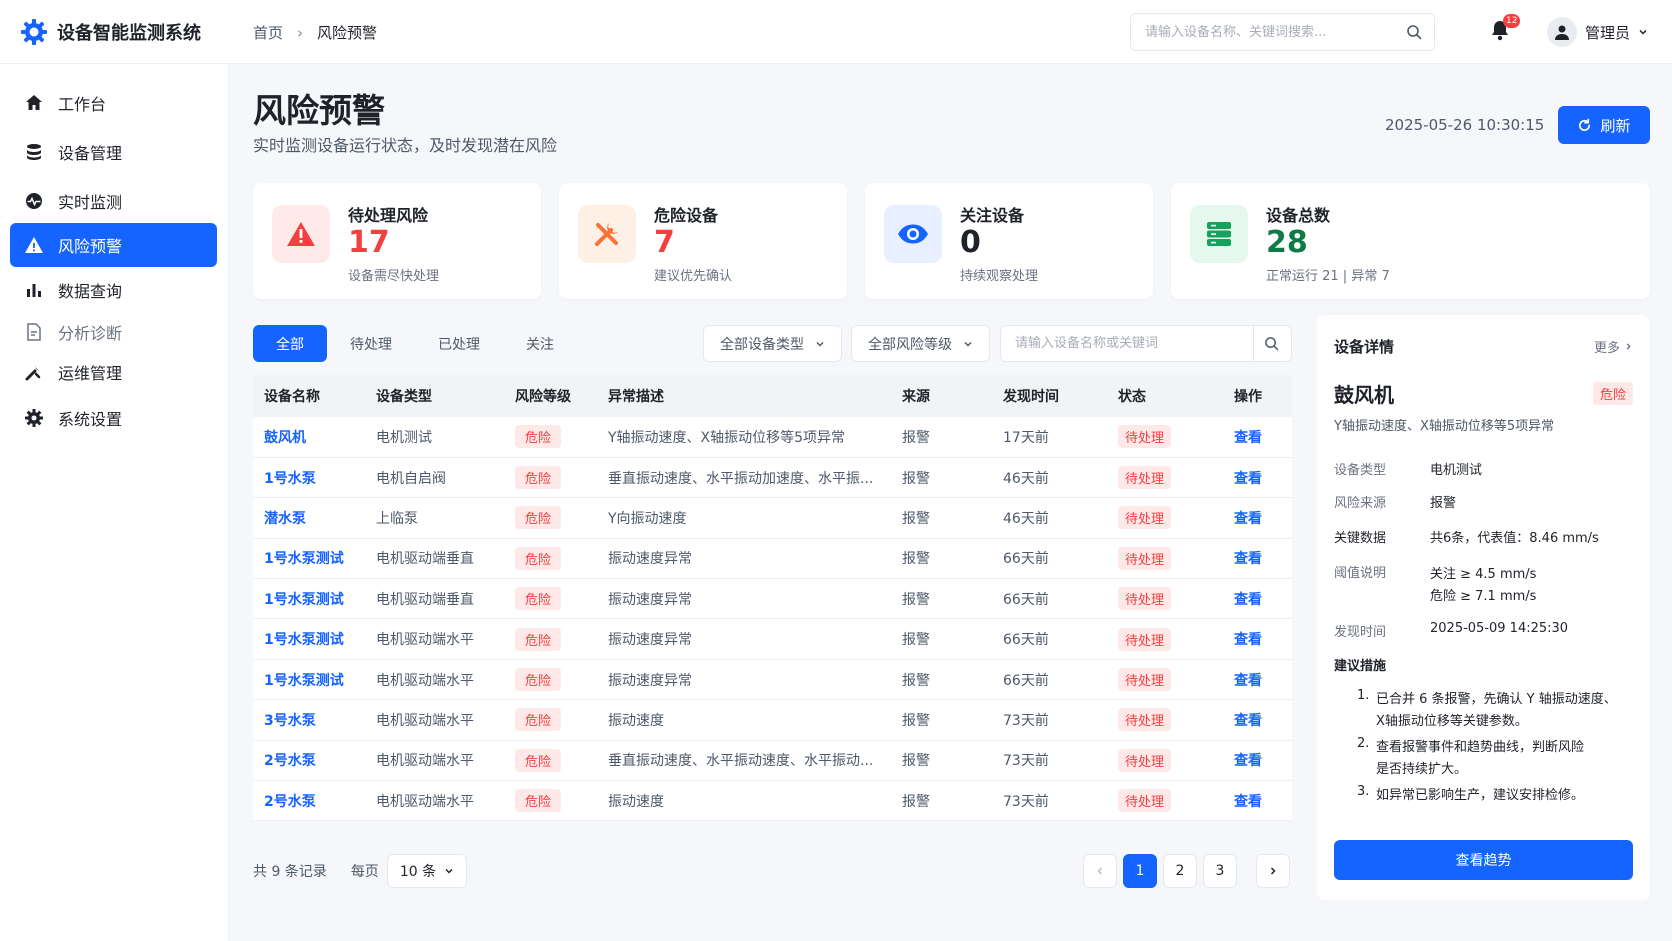 This screenshot has width=1672, height=941. What do you see at coordinates (772, 518) in the screenshot?
I see `table-row: 潜水泵 上临泵 危险 Y向振动速度 报警 46天前 待处理 查看` at bounding box center [772, 518].